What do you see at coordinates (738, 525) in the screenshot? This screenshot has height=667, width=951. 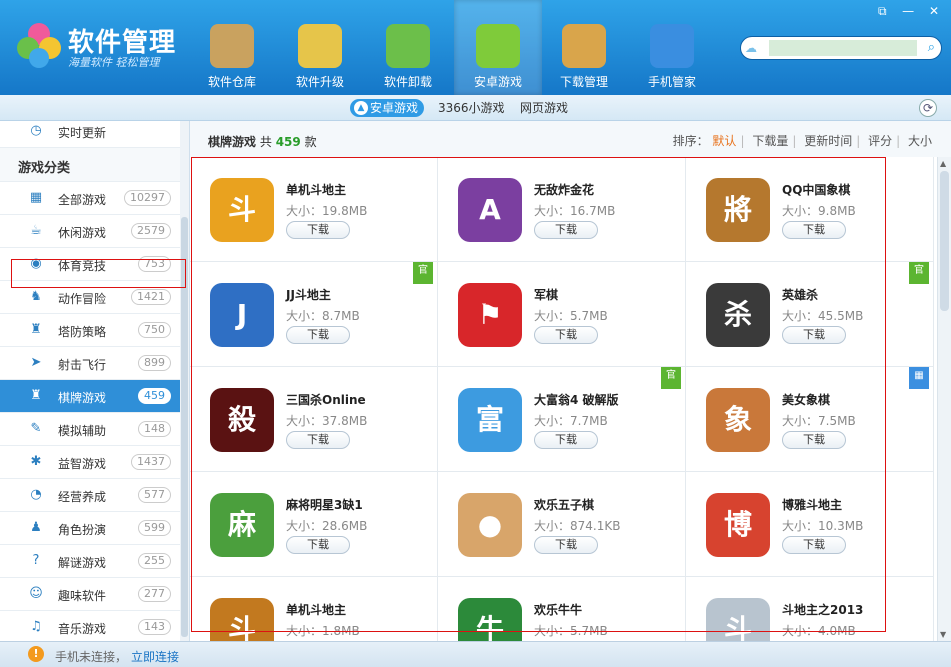 I see `app-icon: 博` at bounding box center [738, 525].